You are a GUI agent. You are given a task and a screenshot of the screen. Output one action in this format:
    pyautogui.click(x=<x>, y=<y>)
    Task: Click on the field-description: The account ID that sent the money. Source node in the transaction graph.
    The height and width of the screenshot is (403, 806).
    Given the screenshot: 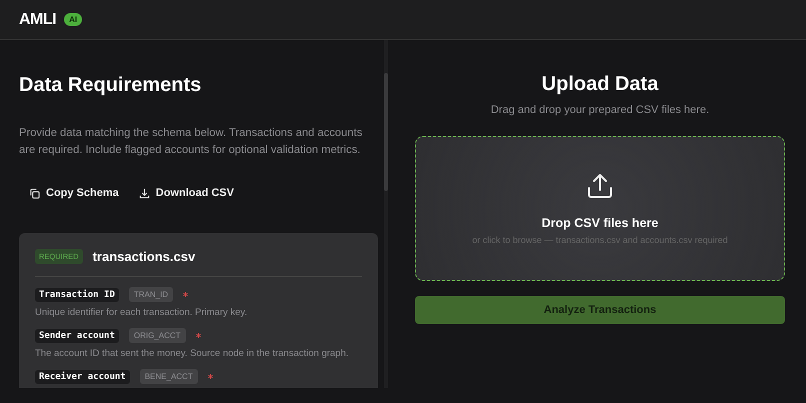 What is the action you would take?
    pyautogui.click(x=192, y=353)
    